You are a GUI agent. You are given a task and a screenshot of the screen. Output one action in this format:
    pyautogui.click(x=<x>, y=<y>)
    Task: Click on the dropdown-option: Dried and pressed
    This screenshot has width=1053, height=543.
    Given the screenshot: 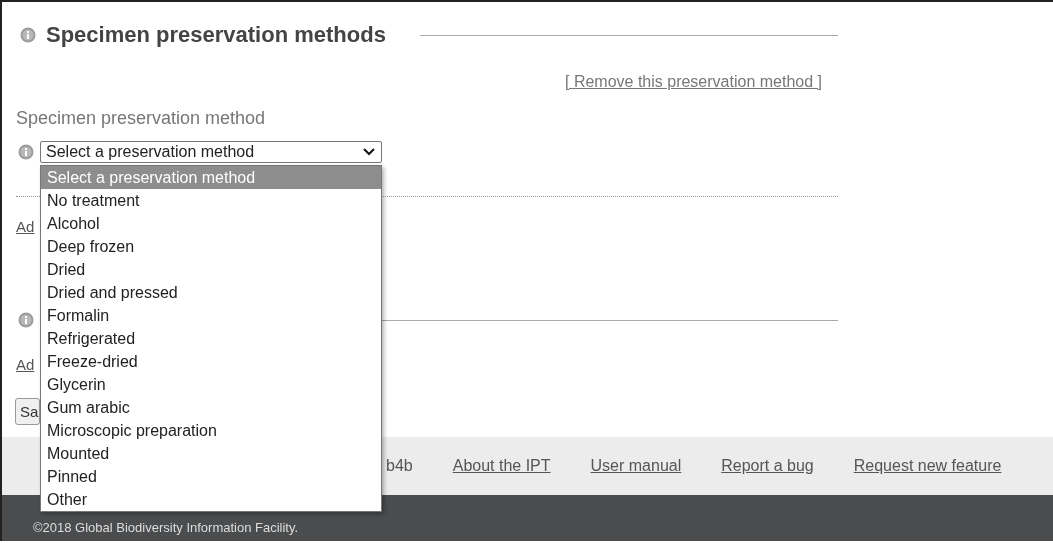 What is the action you would take?
    pyautogui.click(x=211, y=292)
    